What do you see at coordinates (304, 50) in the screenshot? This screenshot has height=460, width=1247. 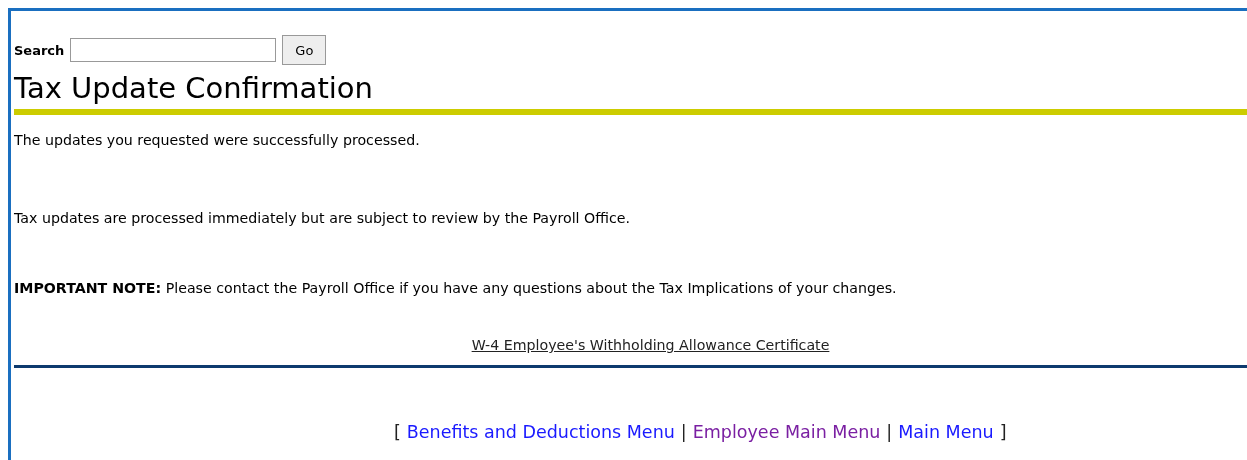 I see `go-button: Go` at bounding box center [304, 50].